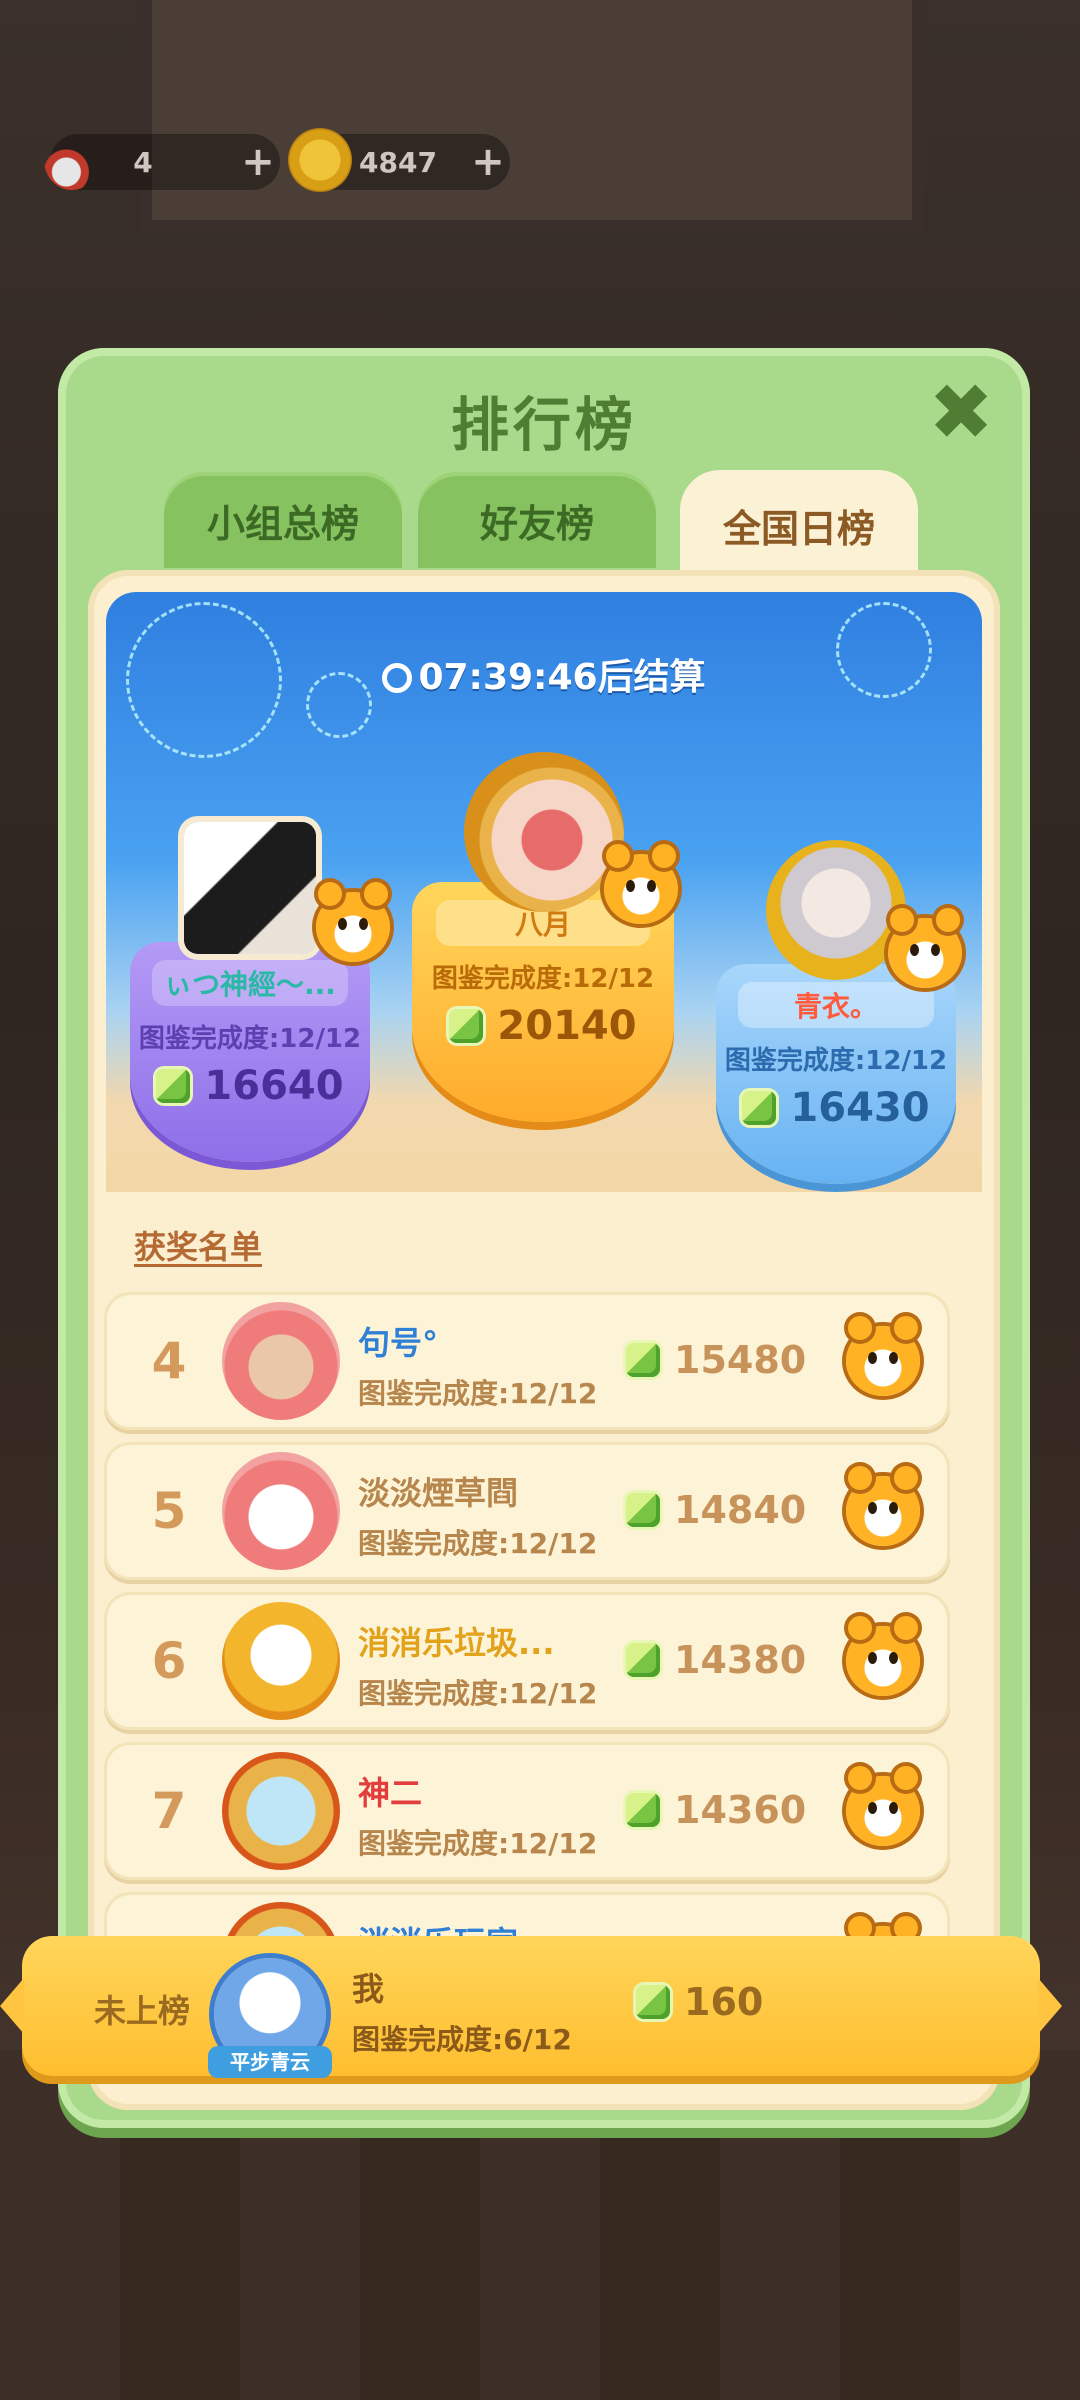 Image resolution: width=1080 pixels, height=2400 pixels. I want to click on rank-number: 4, so click(169, 1361).